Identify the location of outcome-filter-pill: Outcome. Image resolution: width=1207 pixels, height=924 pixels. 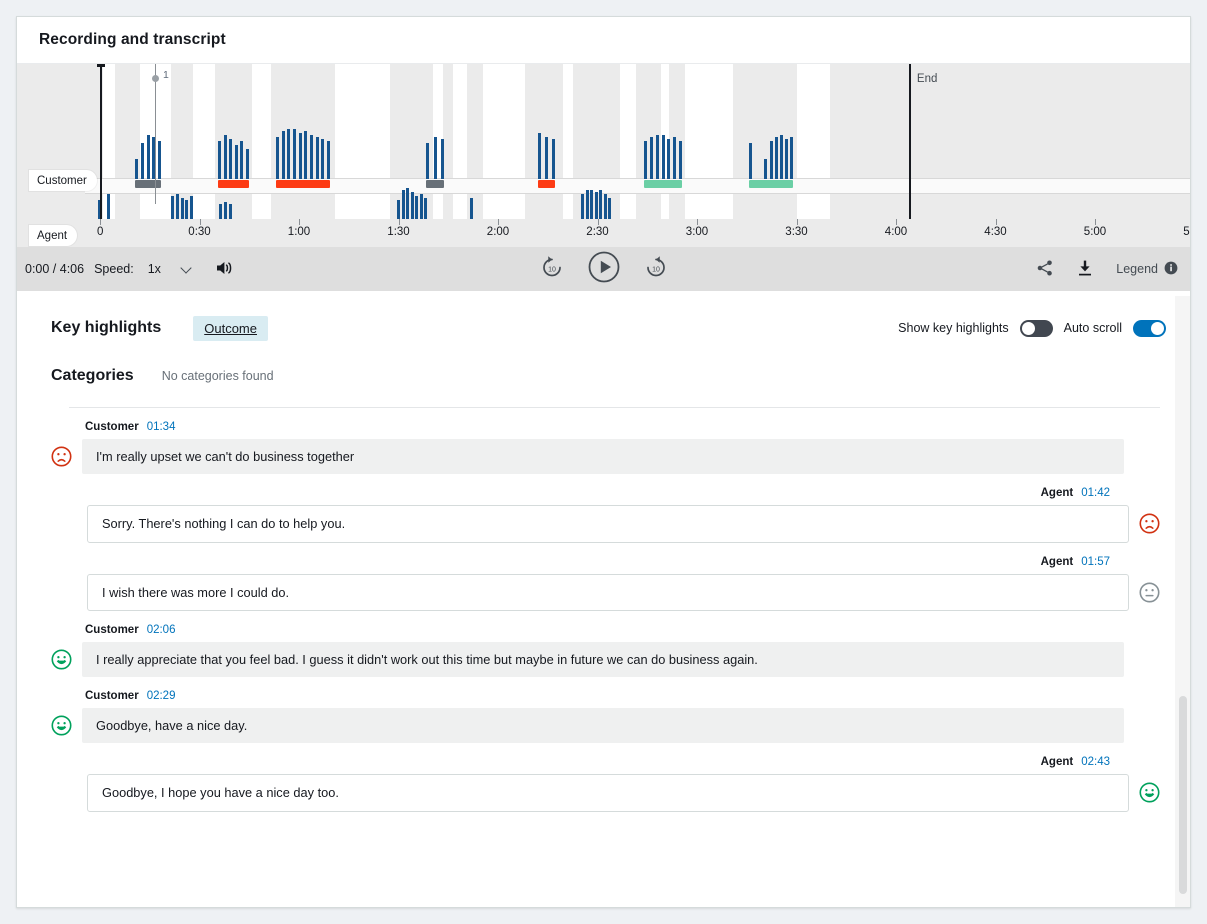
(230, 328).